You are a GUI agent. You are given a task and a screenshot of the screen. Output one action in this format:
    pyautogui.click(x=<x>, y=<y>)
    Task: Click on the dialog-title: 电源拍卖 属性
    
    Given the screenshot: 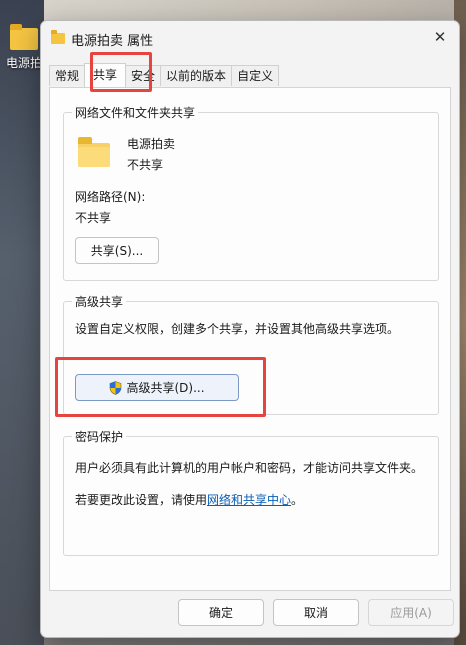 What is the action you would take?
    pyautogui.click(x=112, y=41)
    